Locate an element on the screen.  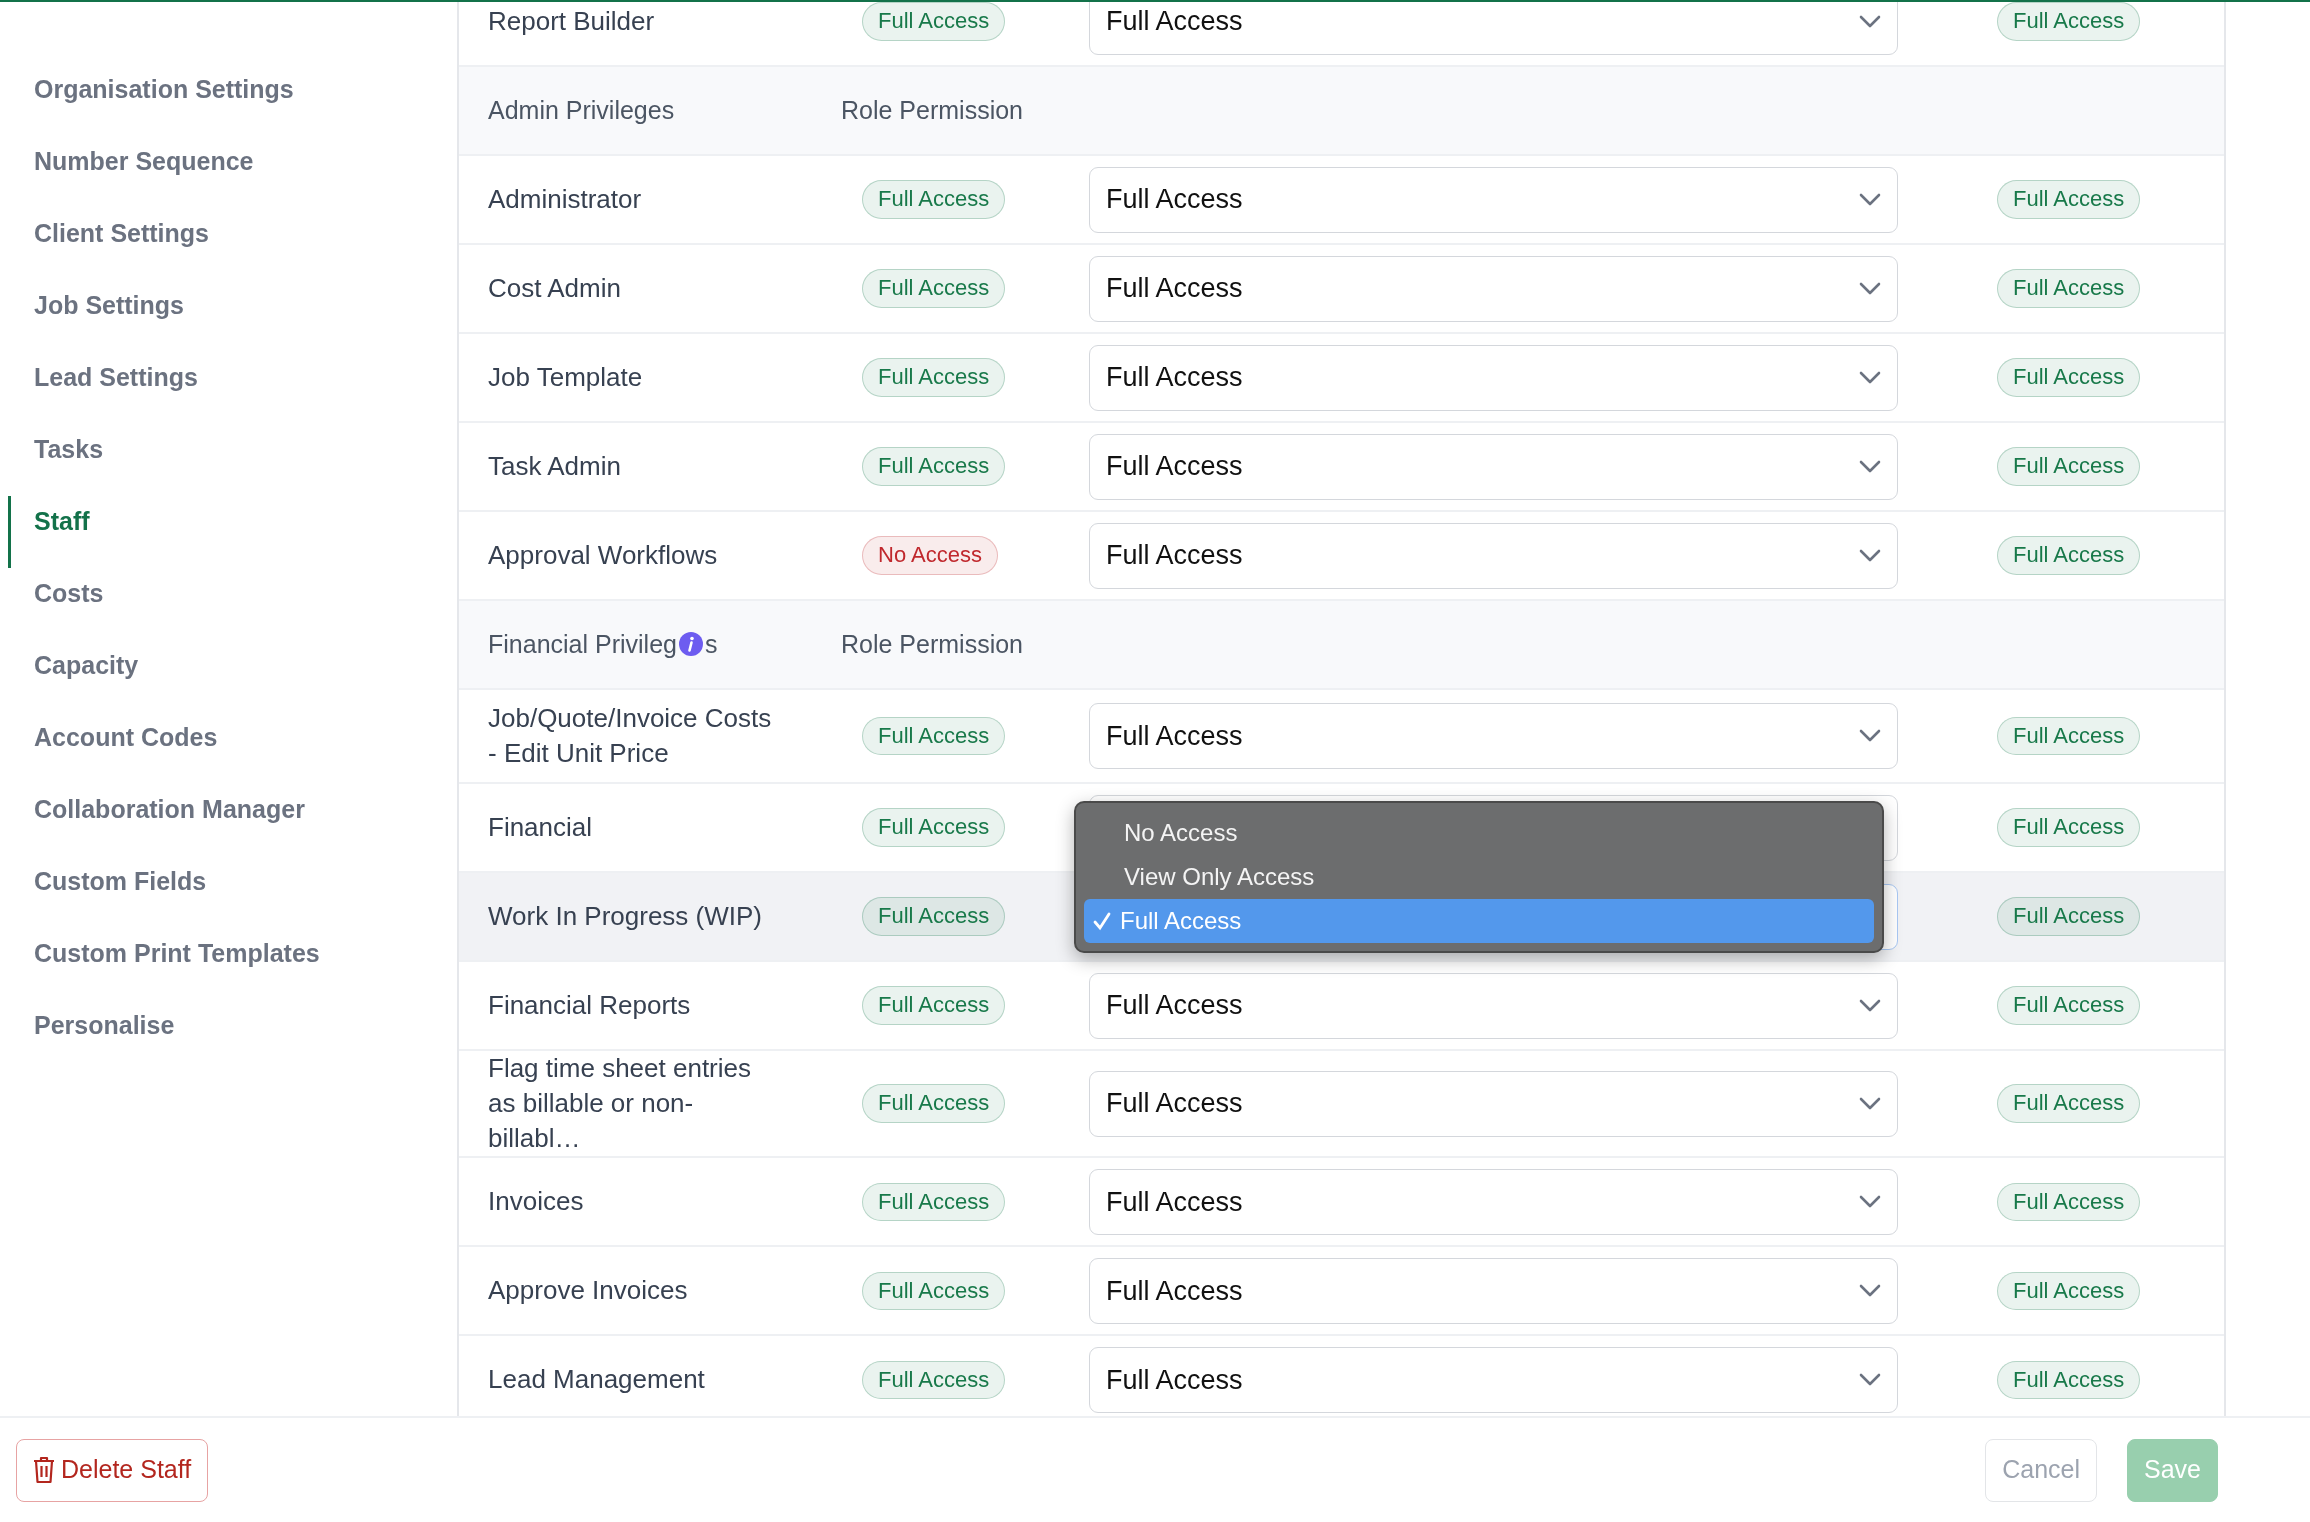
sidebar-item: Collaboration Manager is located at coordinates (232, 820).